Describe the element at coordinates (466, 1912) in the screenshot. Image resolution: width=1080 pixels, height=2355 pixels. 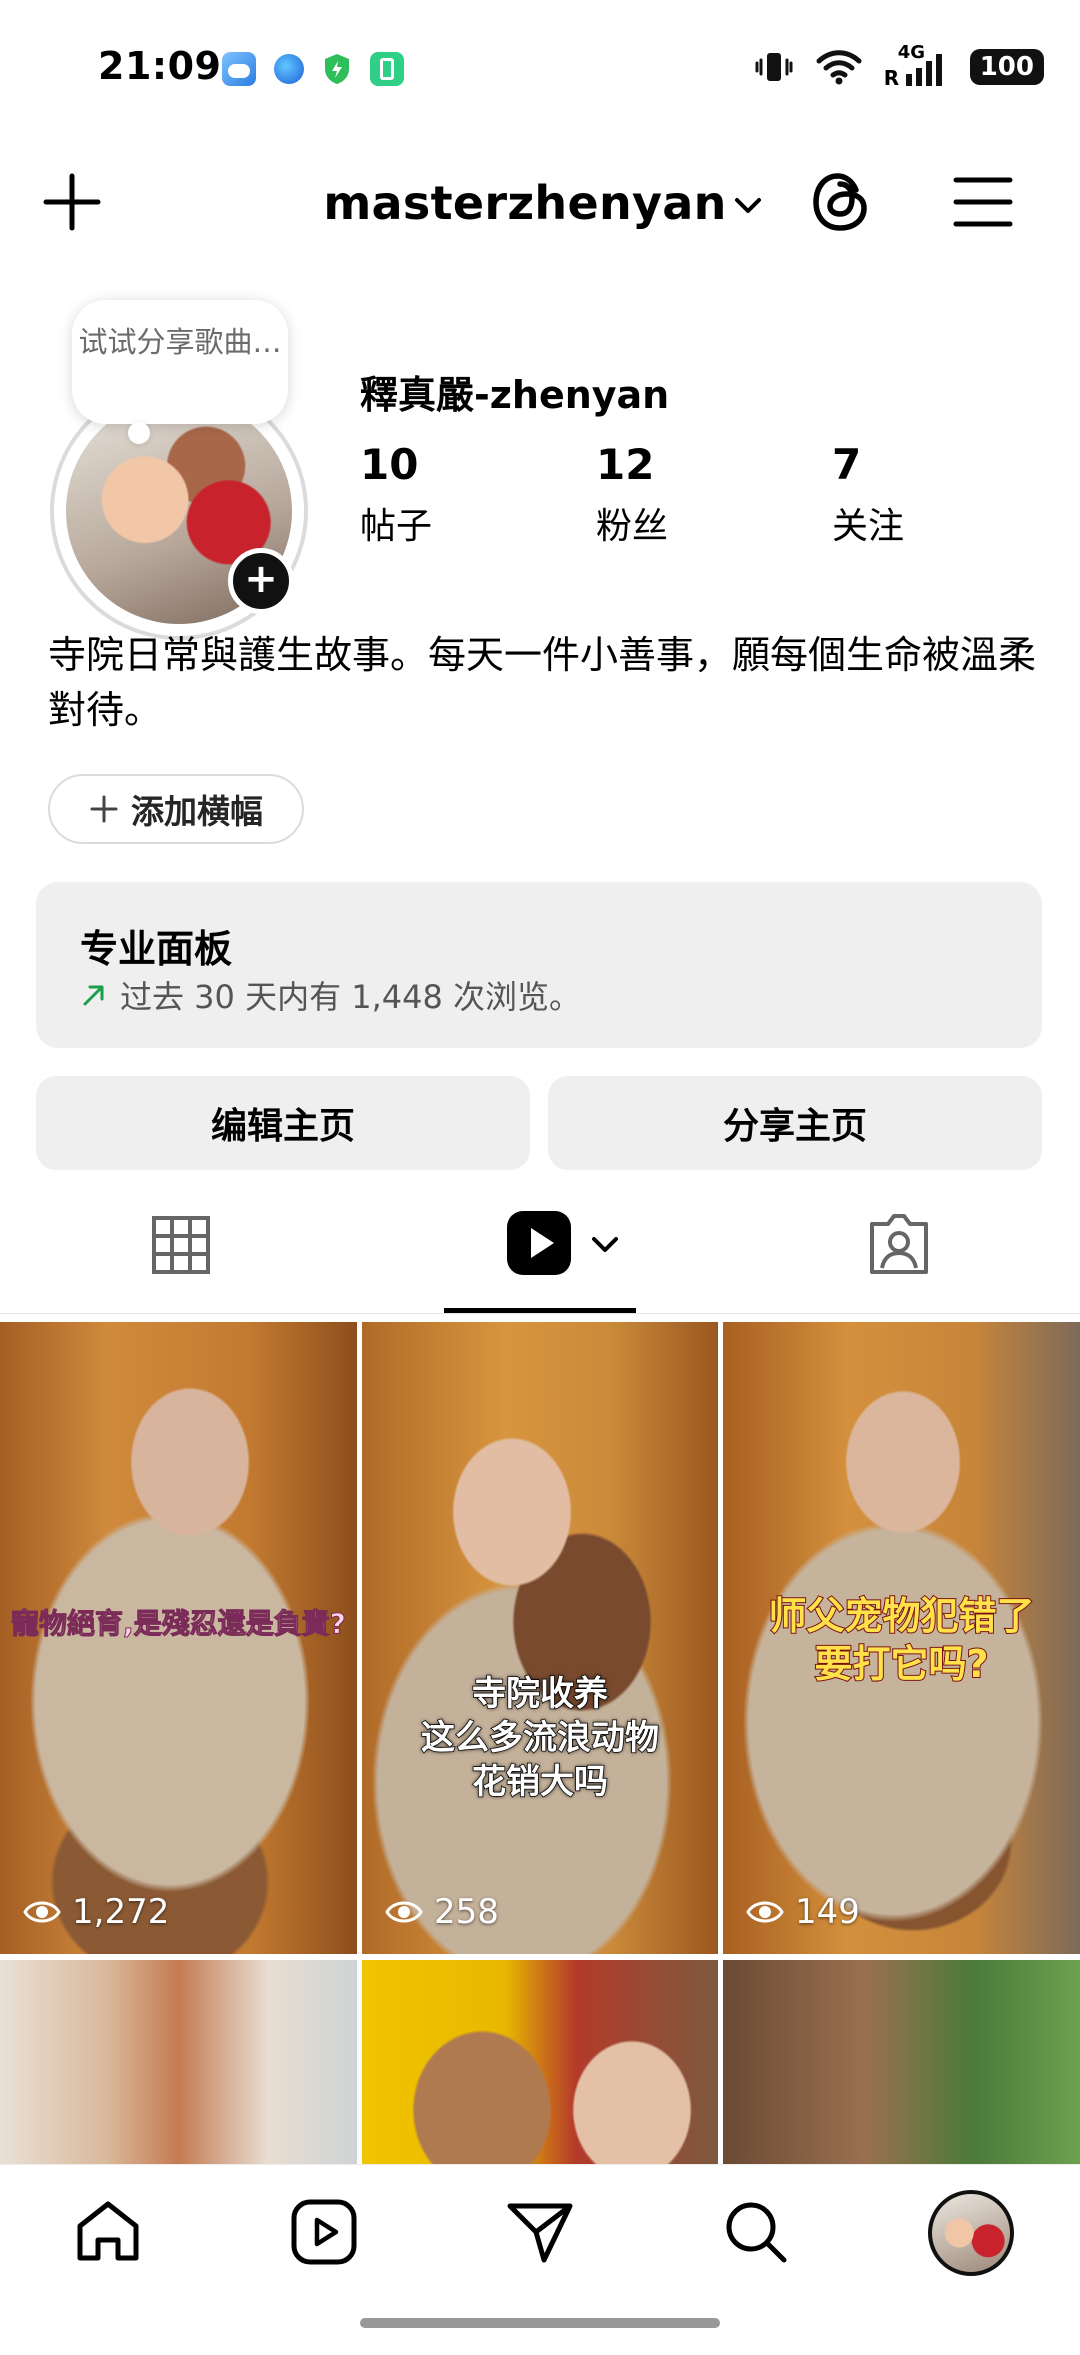
I see `reel-view-count: 258` at that location.